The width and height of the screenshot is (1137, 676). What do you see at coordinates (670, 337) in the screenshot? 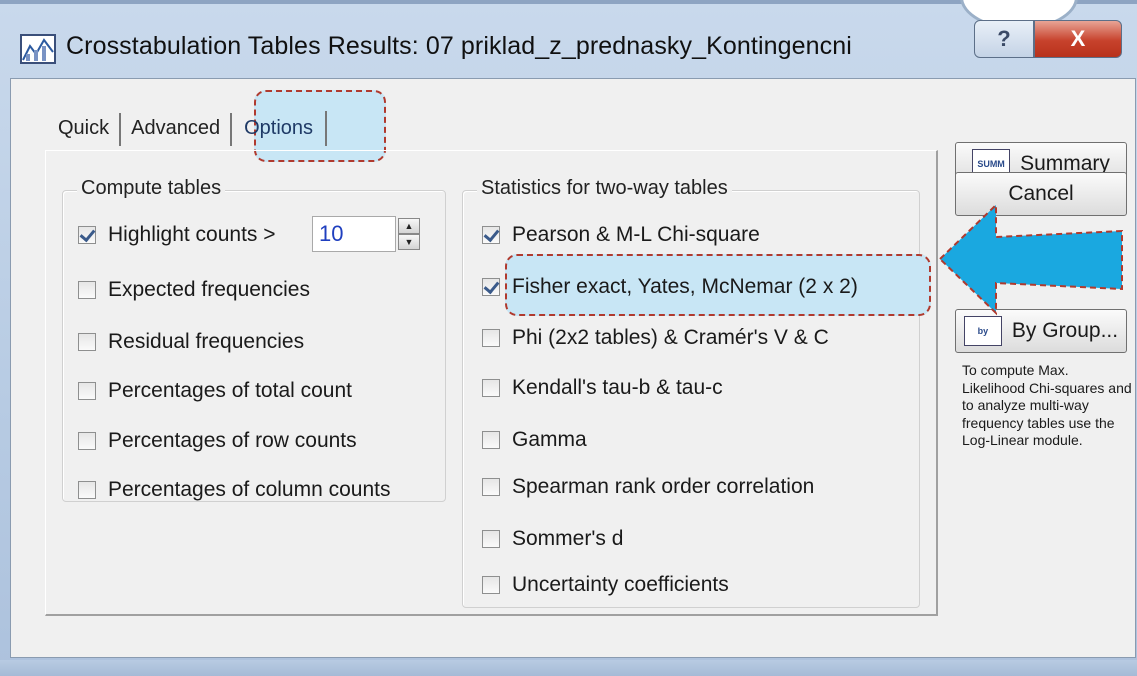
I see `phi-label: Phi (2x2 tables) & Cramér's V & C` at bounding box center [670, 337].